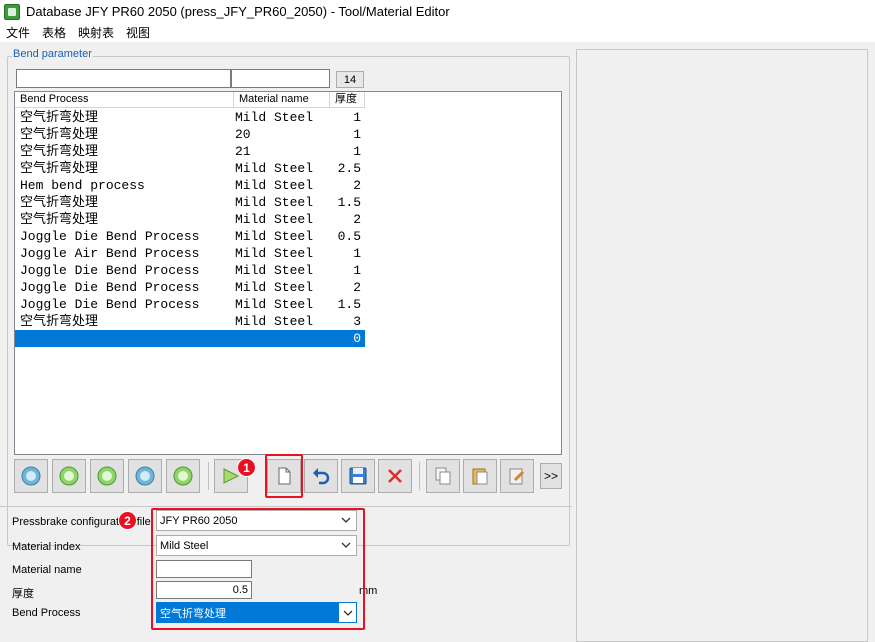 The image size is (875, 642). Describe the element at coordinates (190, 219) in the screenshot. I see `table-row: 空气折弯处理 Mild Steel 2` at that location.